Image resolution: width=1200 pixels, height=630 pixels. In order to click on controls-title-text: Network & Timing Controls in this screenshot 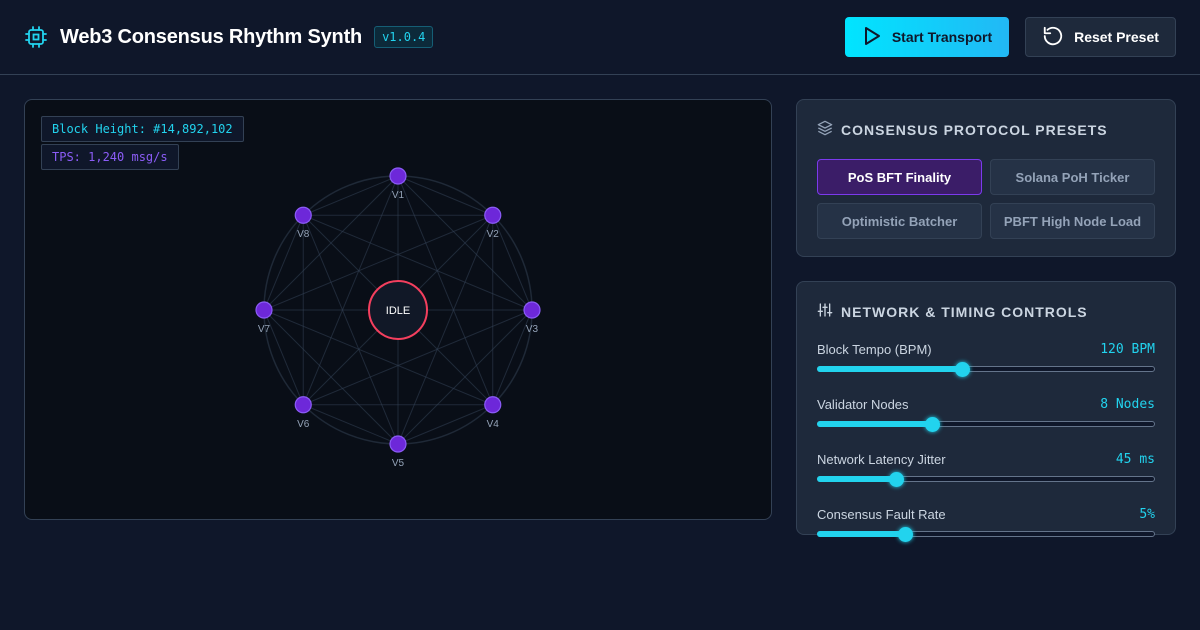, I will do `click(964, 311)`.